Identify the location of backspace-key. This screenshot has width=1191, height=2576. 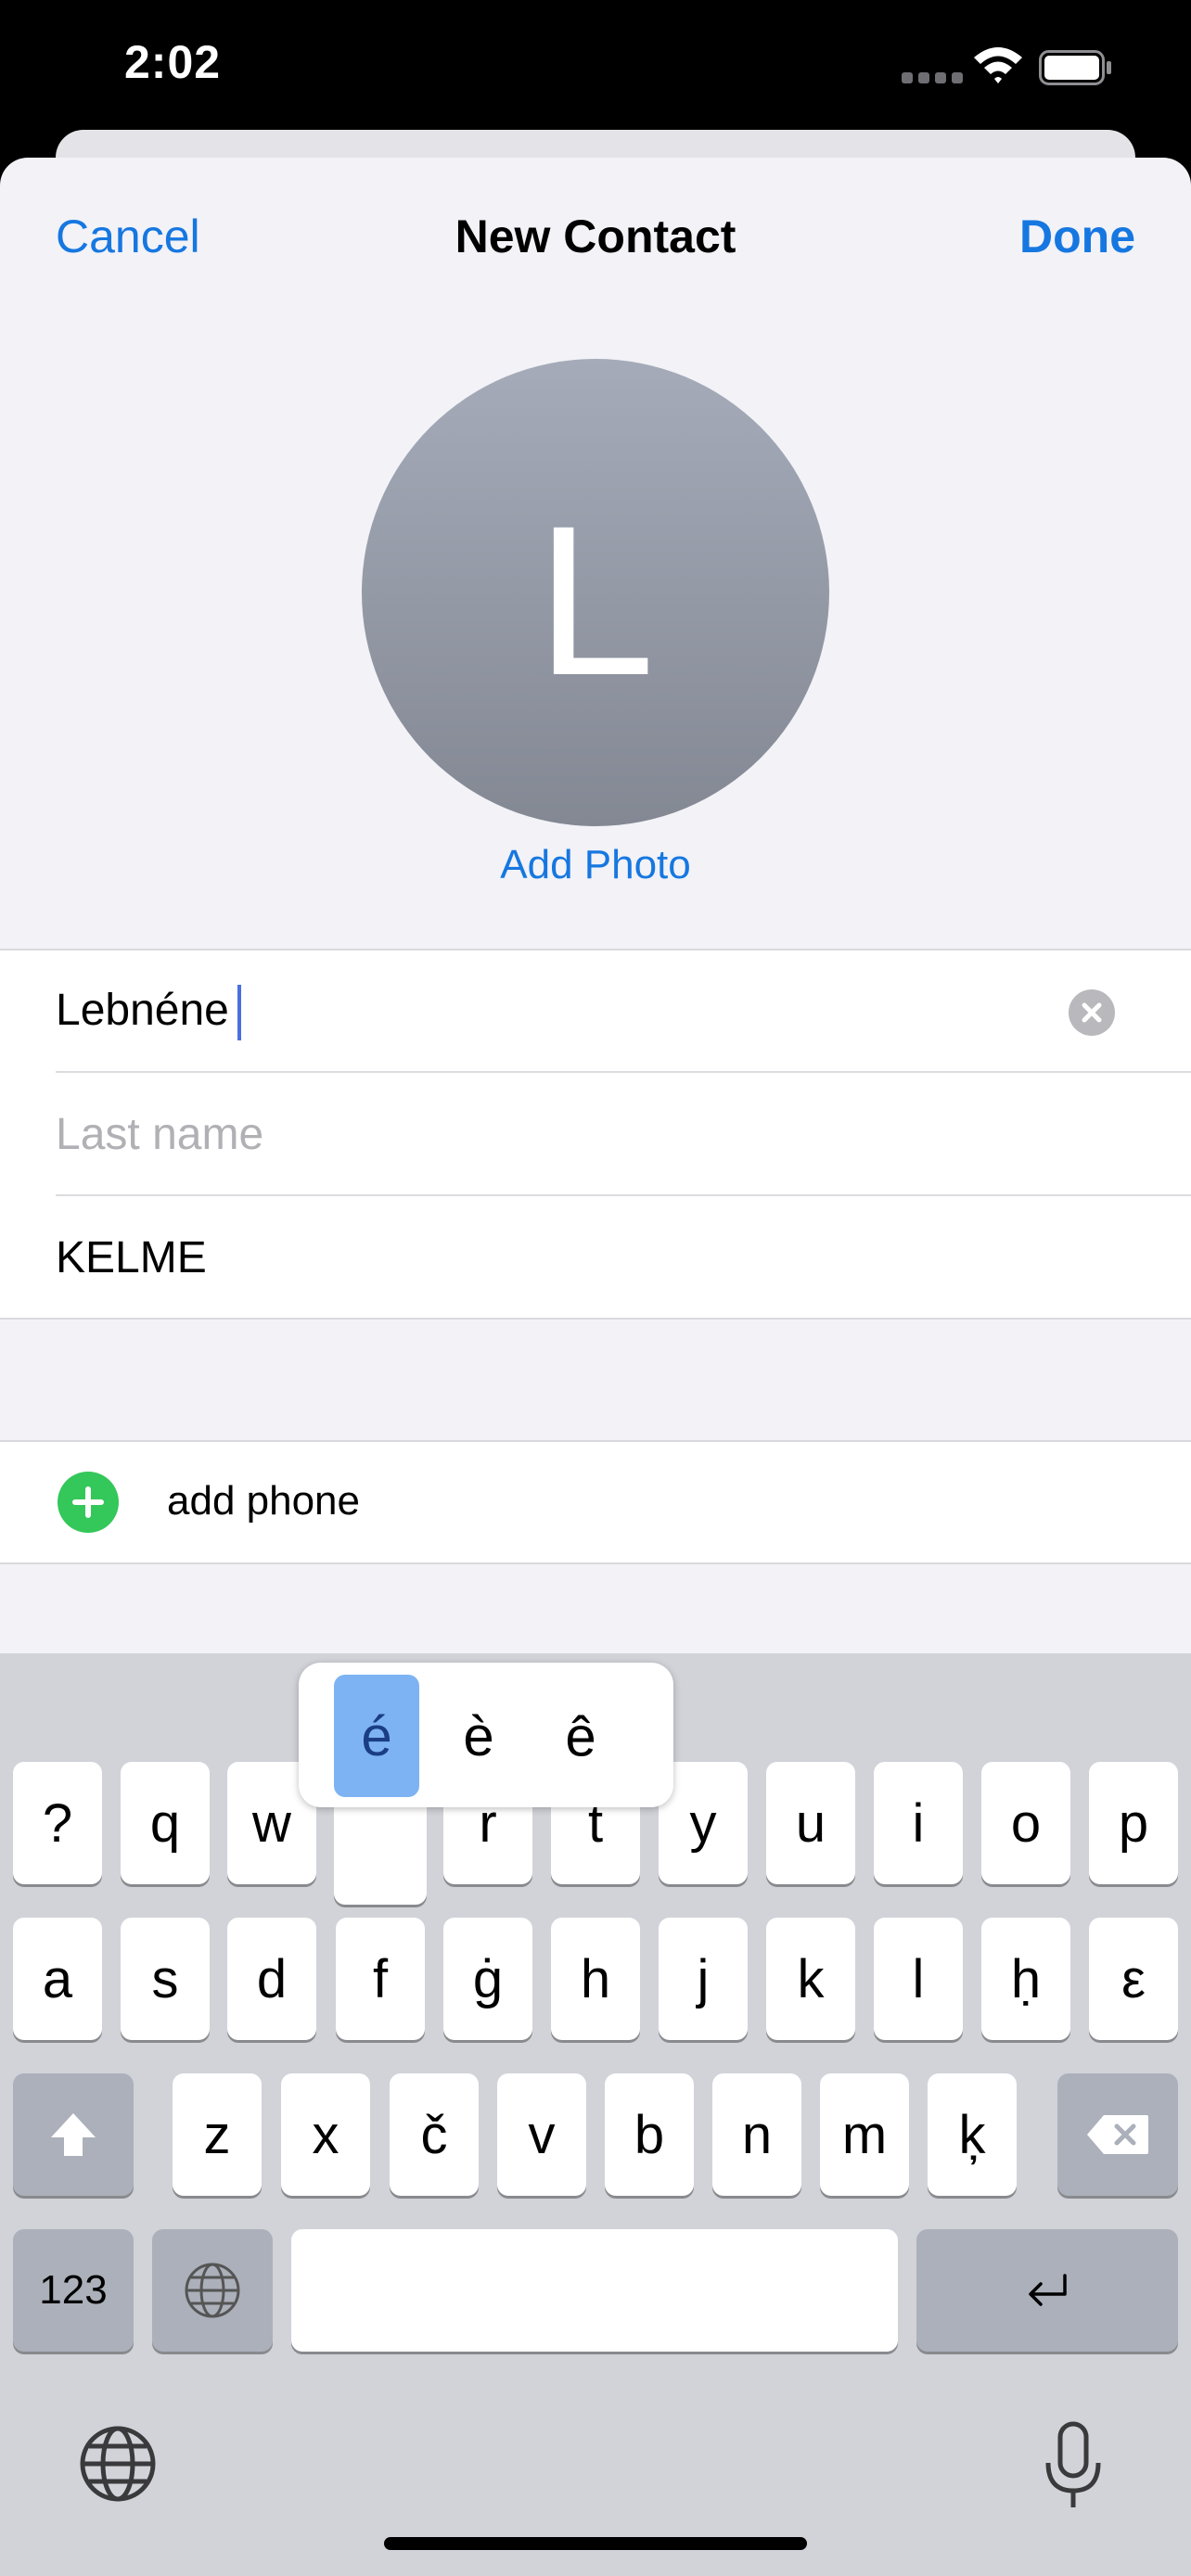
(1117, 2134).